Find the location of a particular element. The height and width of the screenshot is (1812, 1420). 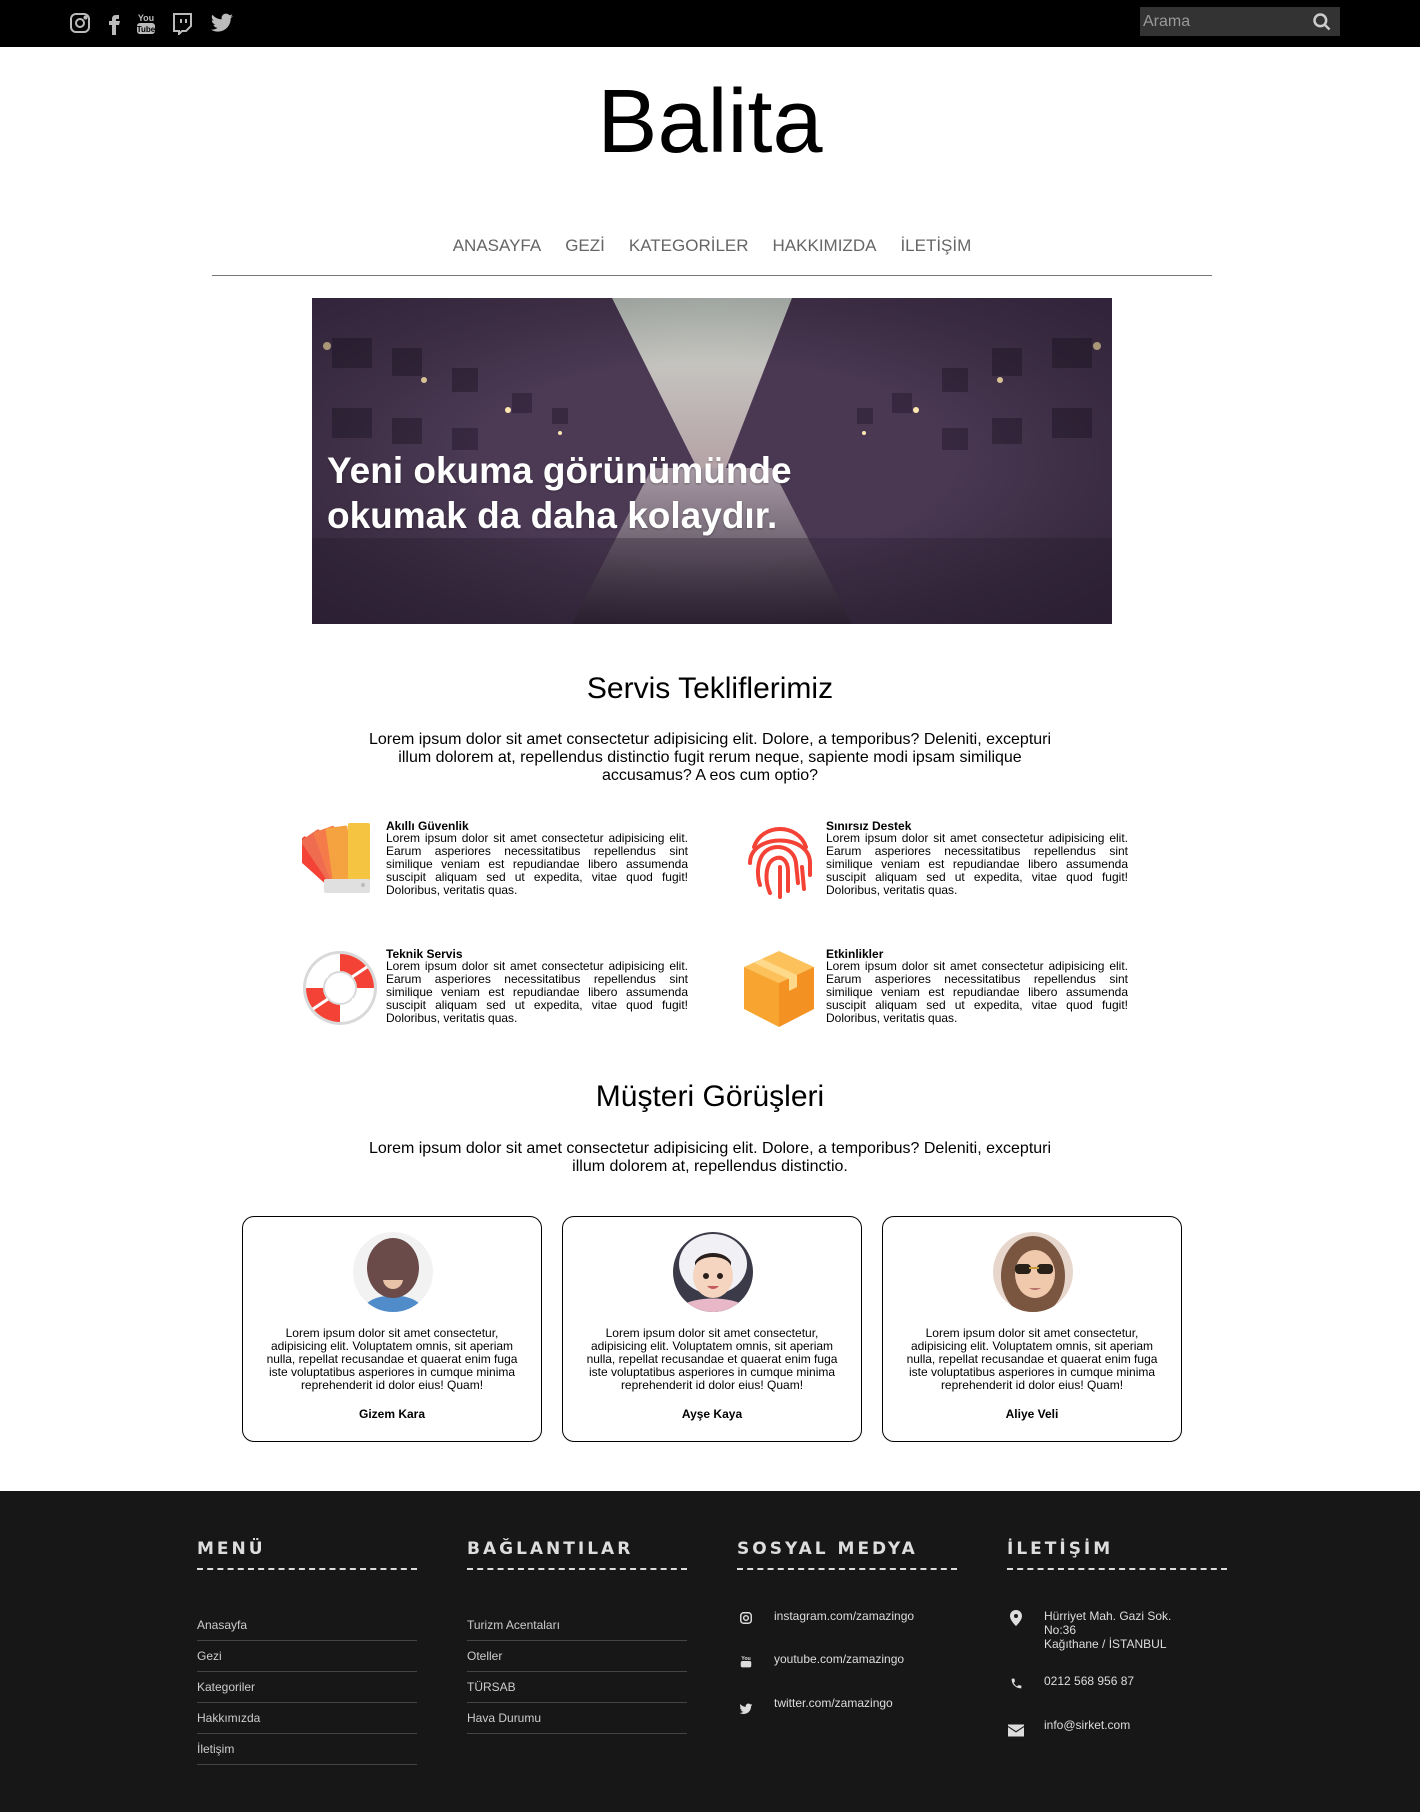

footer-link-anasayfa: Anasayfa is located at coordinates (307, 1625).